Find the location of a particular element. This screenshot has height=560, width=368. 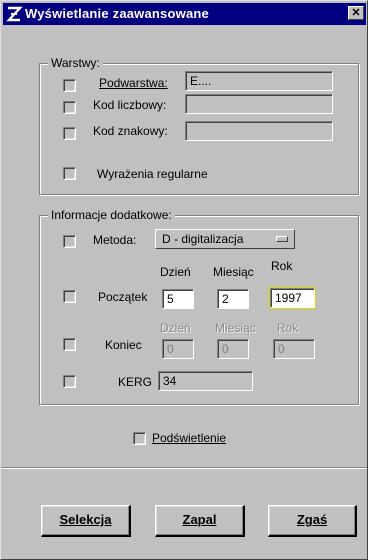

select-button: Selekcja is located at coordinates (86, 521).